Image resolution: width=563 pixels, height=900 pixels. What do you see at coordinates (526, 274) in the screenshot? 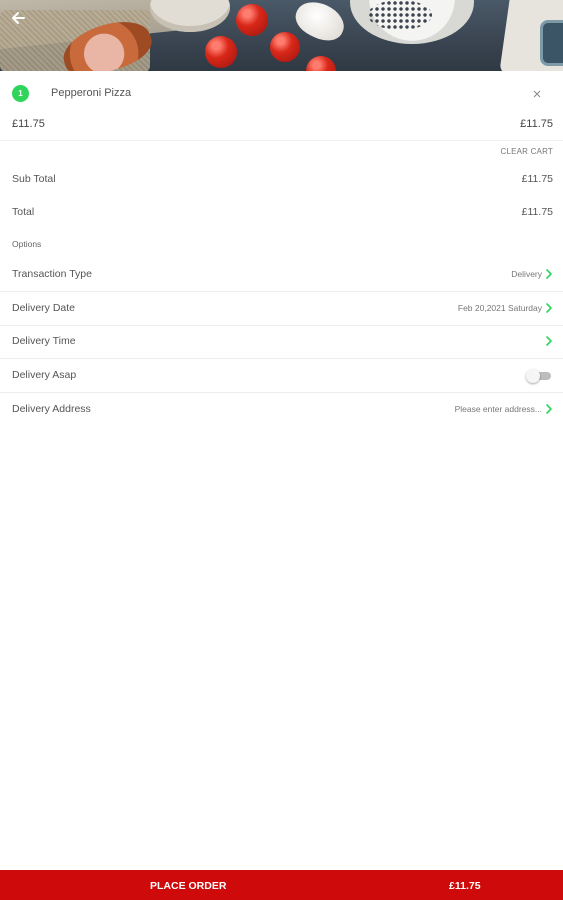
I see `transaction-type-value: Delivery` at bounding box center [526, 274].